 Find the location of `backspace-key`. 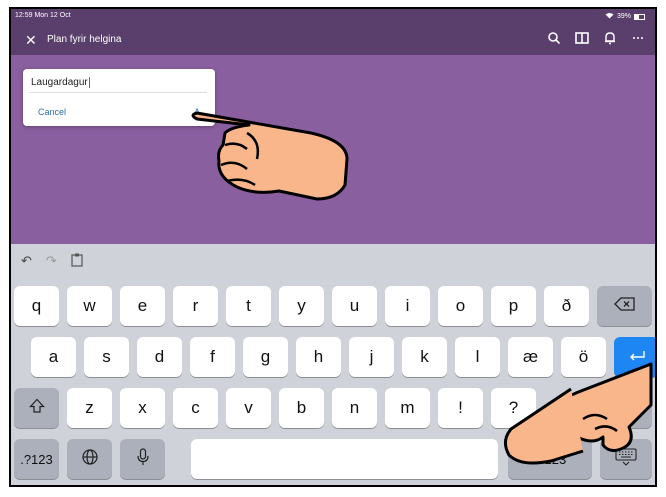

backspace-key is located at coordinates (624, 306).